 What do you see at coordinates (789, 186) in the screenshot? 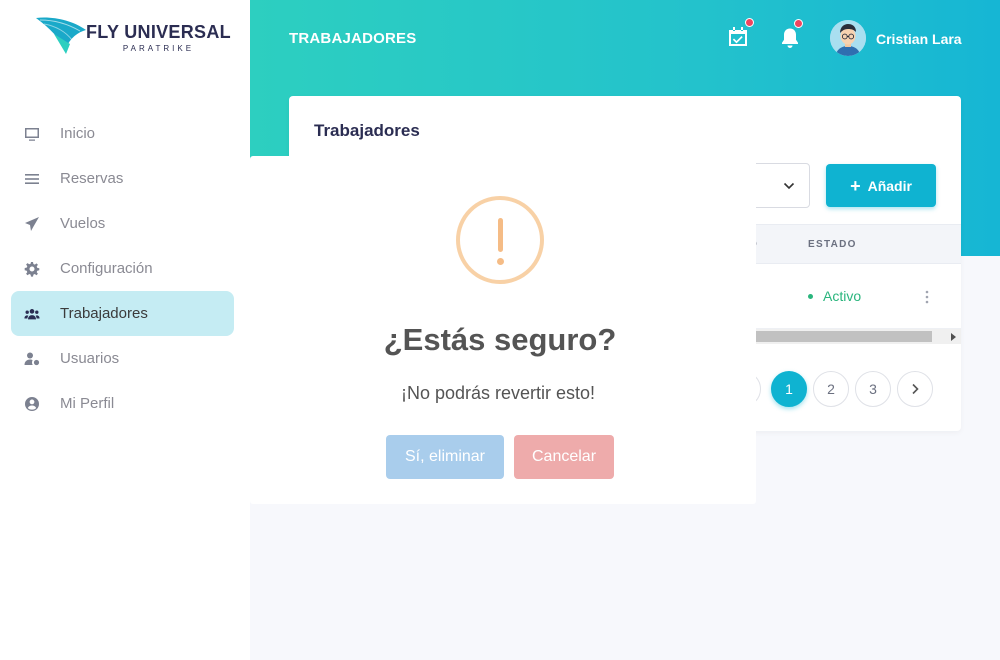
I see `chevron-down-icon` at bounding box center [789, 186].